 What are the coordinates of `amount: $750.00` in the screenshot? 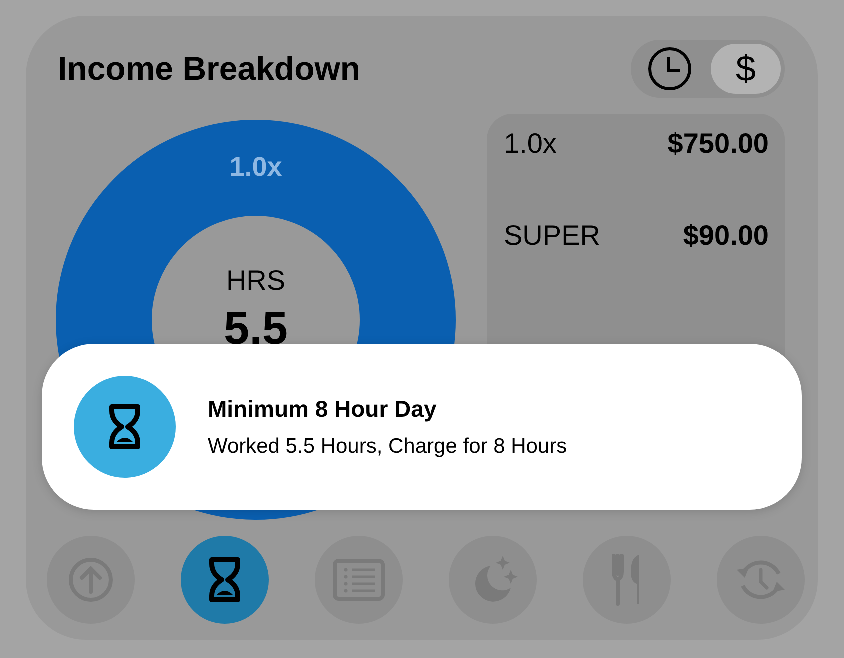 It's located at (718, 144).